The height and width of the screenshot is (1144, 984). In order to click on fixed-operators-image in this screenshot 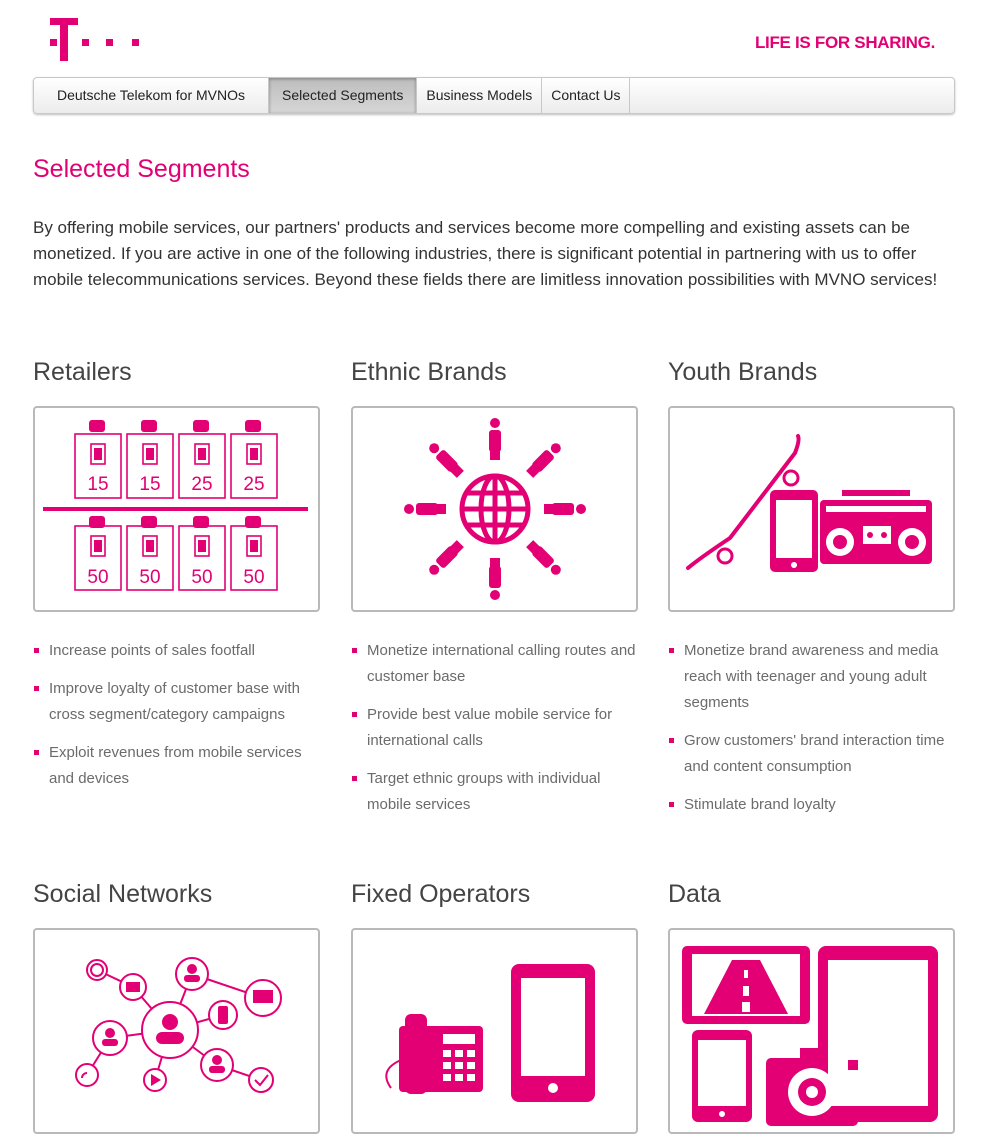, I will do `click(494, 1031)`.